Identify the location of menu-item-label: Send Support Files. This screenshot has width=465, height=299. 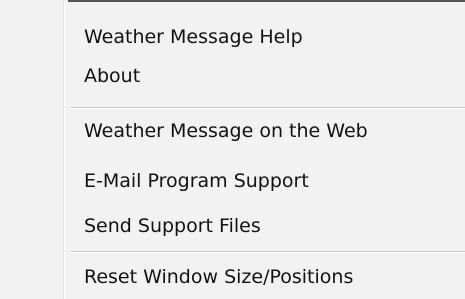
(172, 226).